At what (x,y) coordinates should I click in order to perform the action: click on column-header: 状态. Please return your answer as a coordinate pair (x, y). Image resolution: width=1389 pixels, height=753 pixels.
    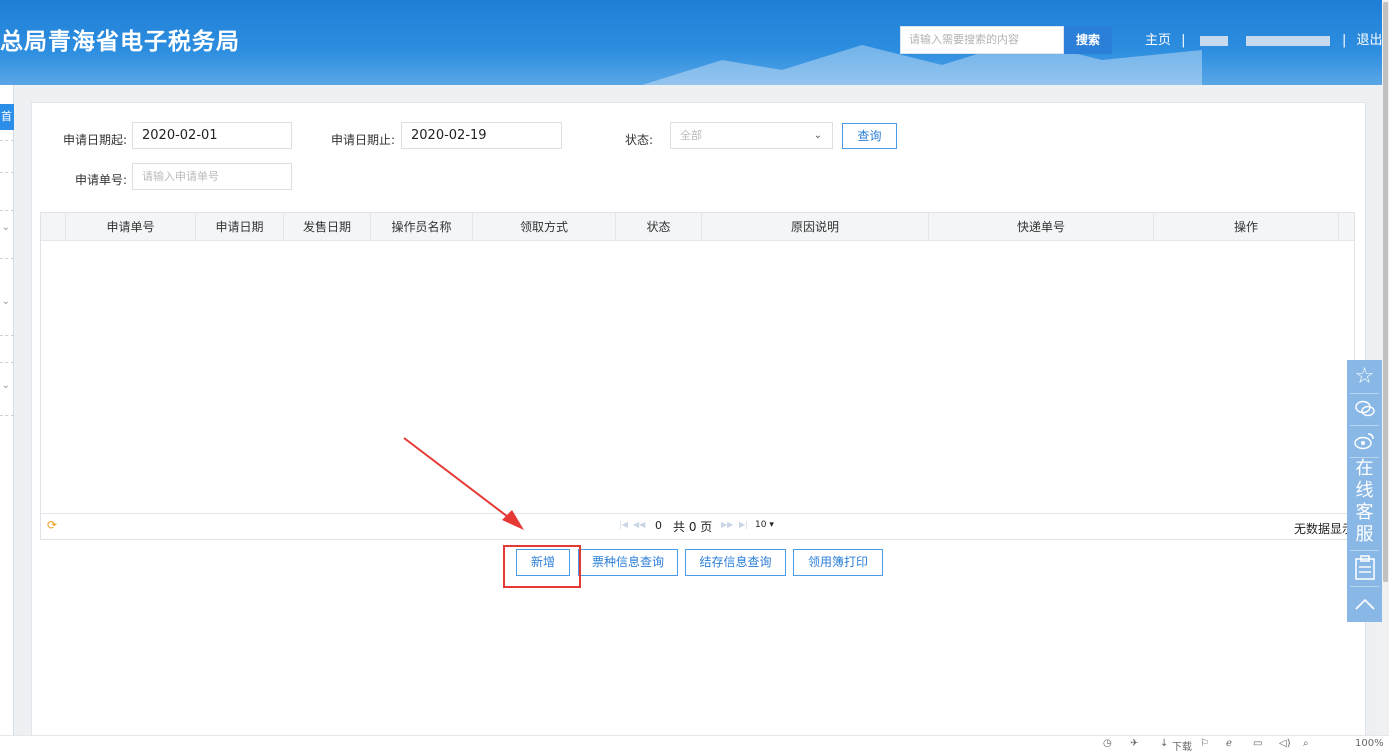
    Looking at the image, I should click on (659, 227).